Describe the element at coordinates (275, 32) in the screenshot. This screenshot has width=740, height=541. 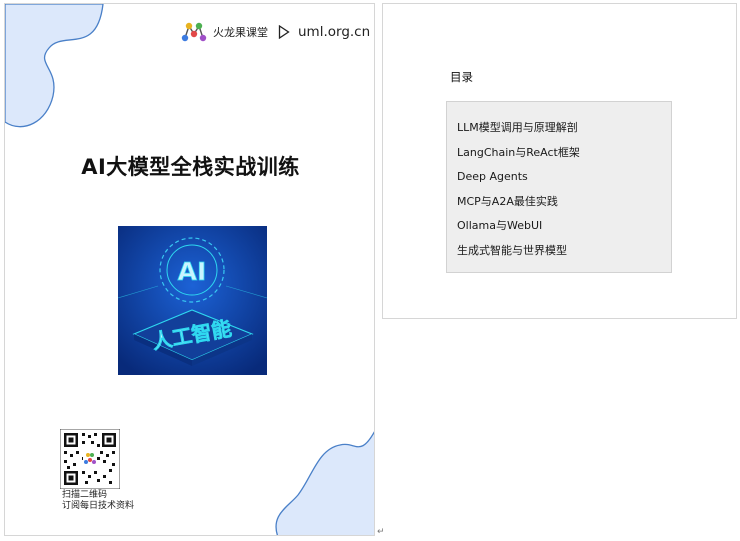
I see `brand-header: 火龙果课堂 uml.org.cn` at that location.